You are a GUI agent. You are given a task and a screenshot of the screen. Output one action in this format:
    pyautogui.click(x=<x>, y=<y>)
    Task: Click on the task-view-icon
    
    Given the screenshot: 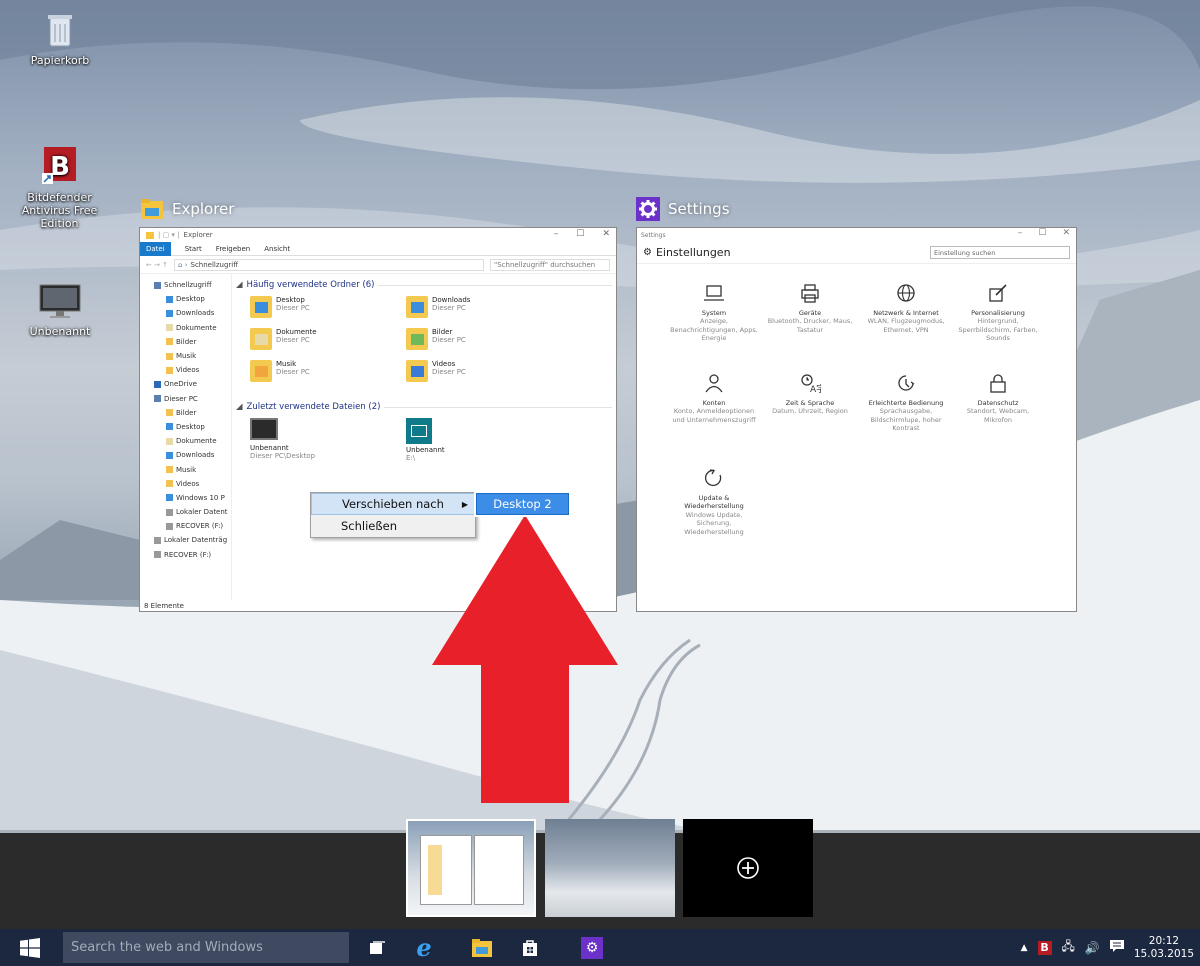 What is the action you would take?
    pyautogui.click(x=378, y=947)
    